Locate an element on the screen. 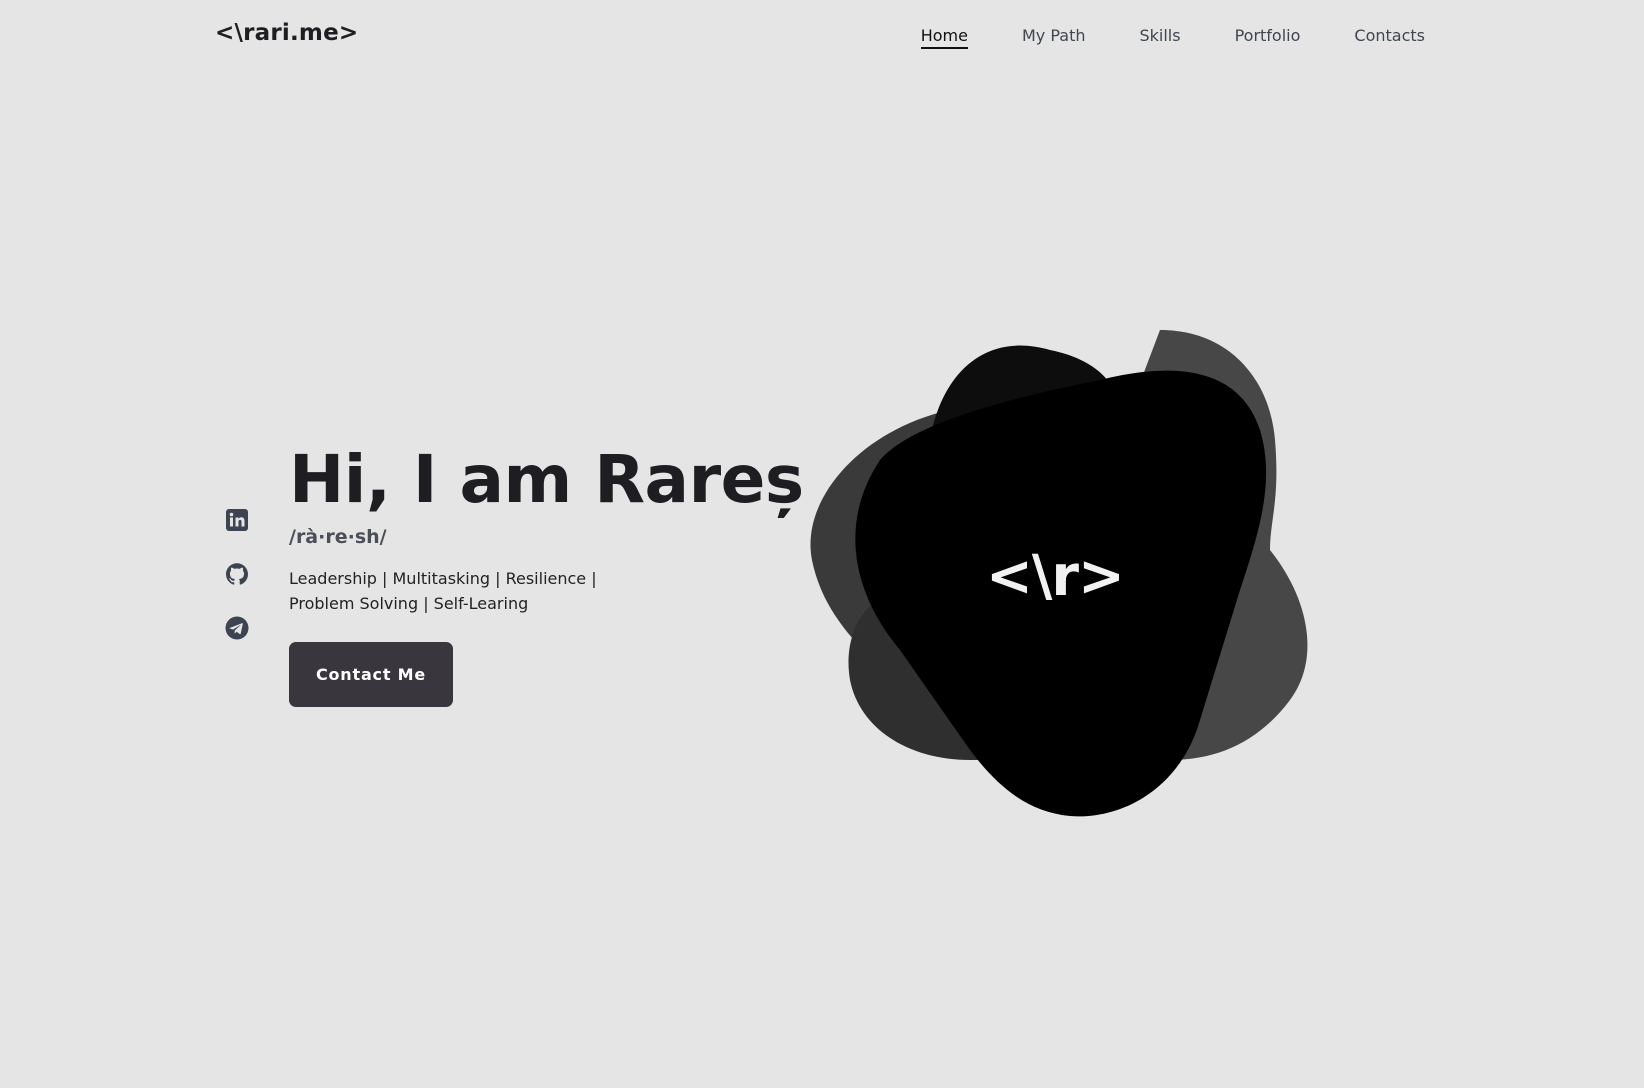  main-nav: Home My Path Skills Portfolio Contacts is located at coordinates (1146, 37).